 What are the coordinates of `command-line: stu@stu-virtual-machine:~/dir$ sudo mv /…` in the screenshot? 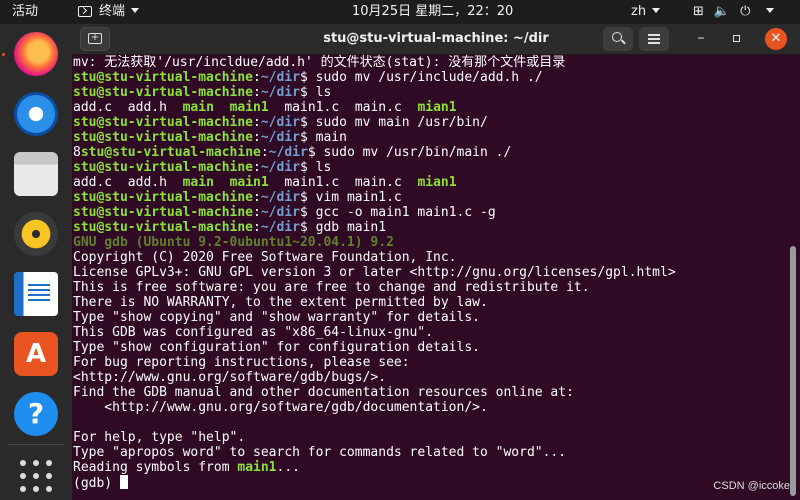 It's located at (308, 77).